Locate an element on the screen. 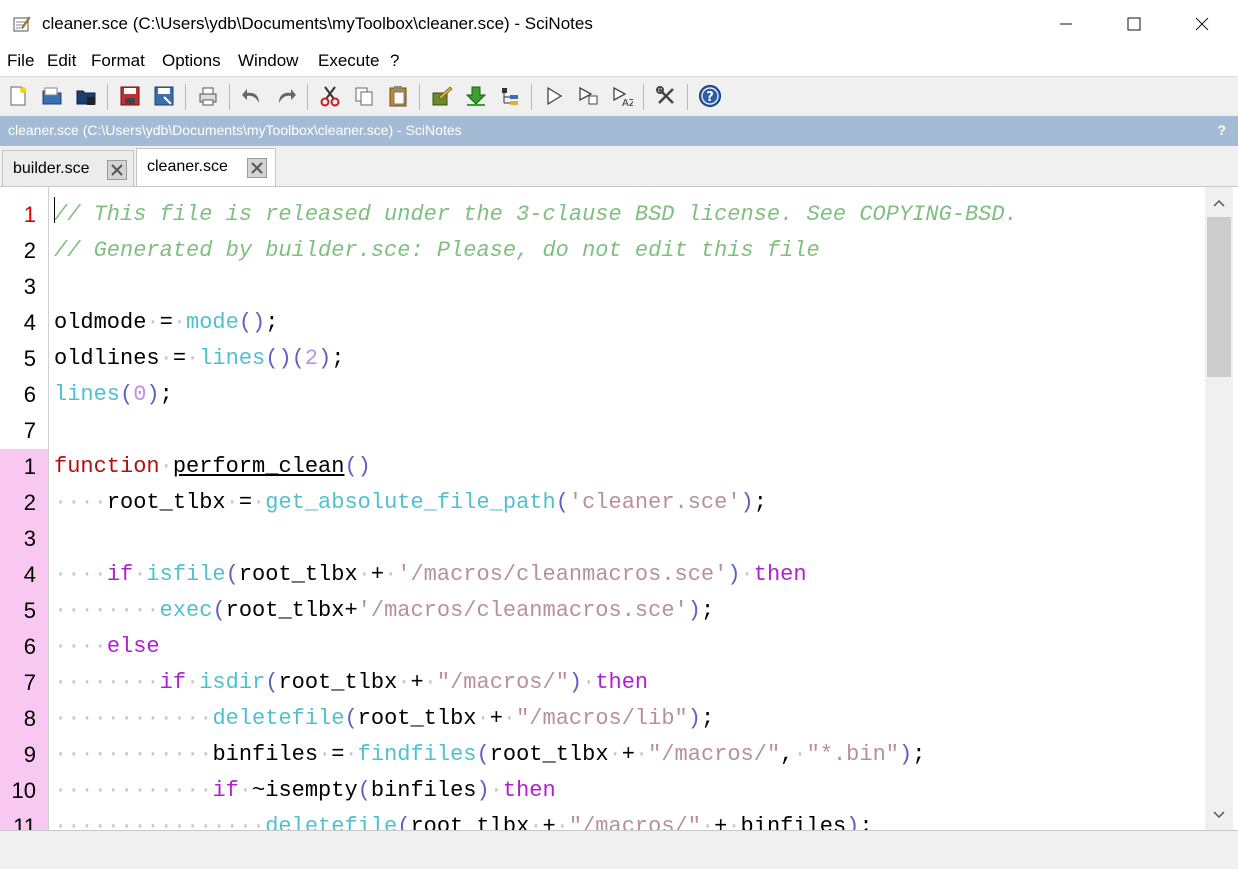 The width and height of the screenshot is (1238, 869). menu-edit: Edit is located at coordinates (61, 61).